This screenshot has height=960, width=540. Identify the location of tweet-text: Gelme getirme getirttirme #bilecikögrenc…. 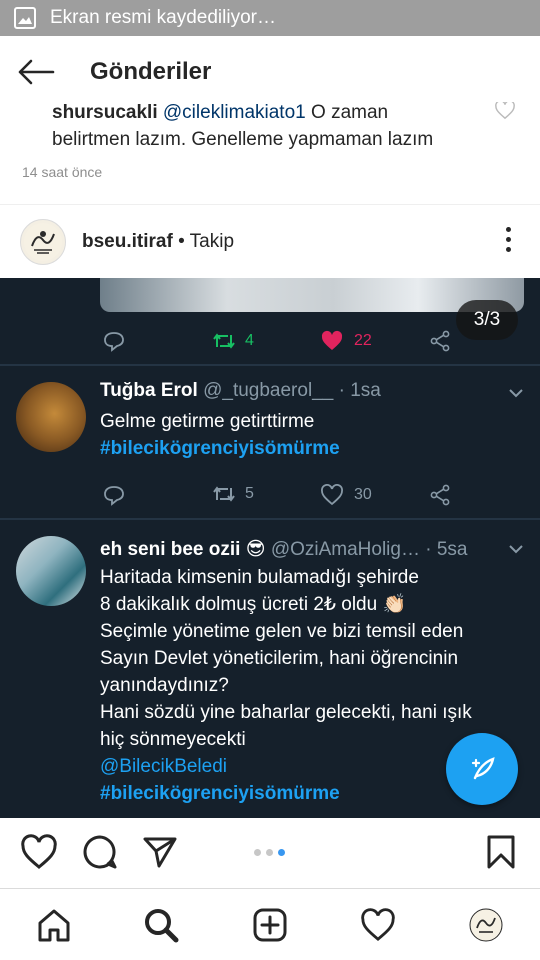
(310, 435).